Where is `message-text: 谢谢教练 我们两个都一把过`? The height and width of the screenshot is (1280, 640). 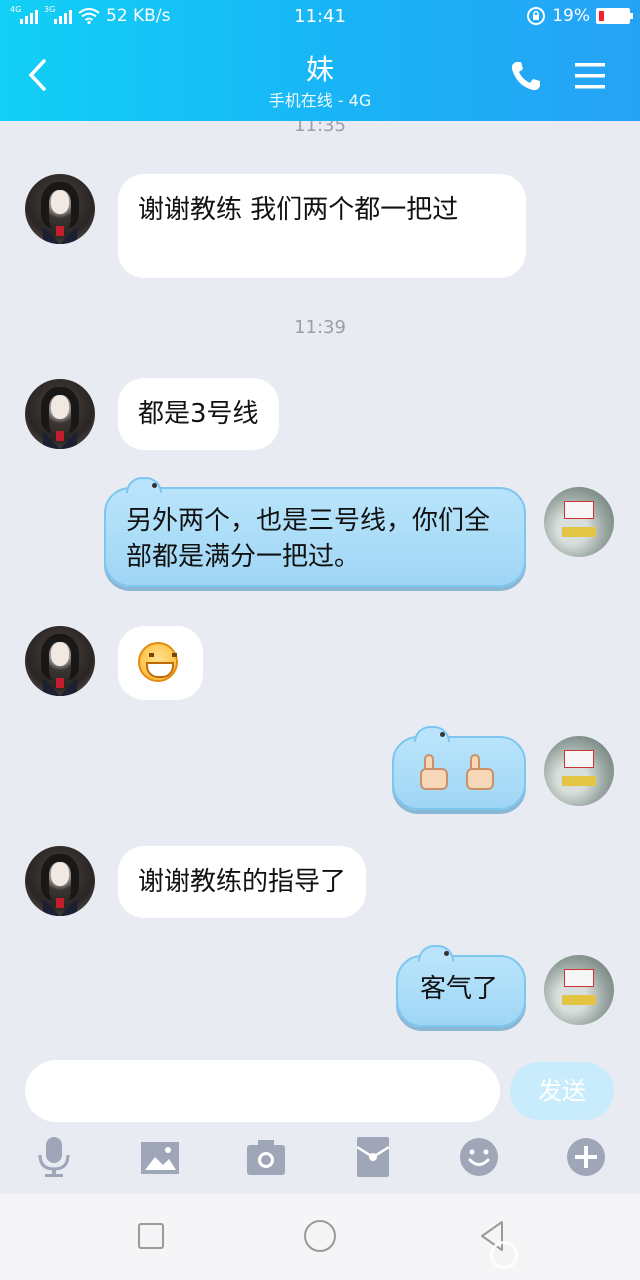
message-text: 谢谢教练 我们两个都一把过 is located at coordinates (298, 210).